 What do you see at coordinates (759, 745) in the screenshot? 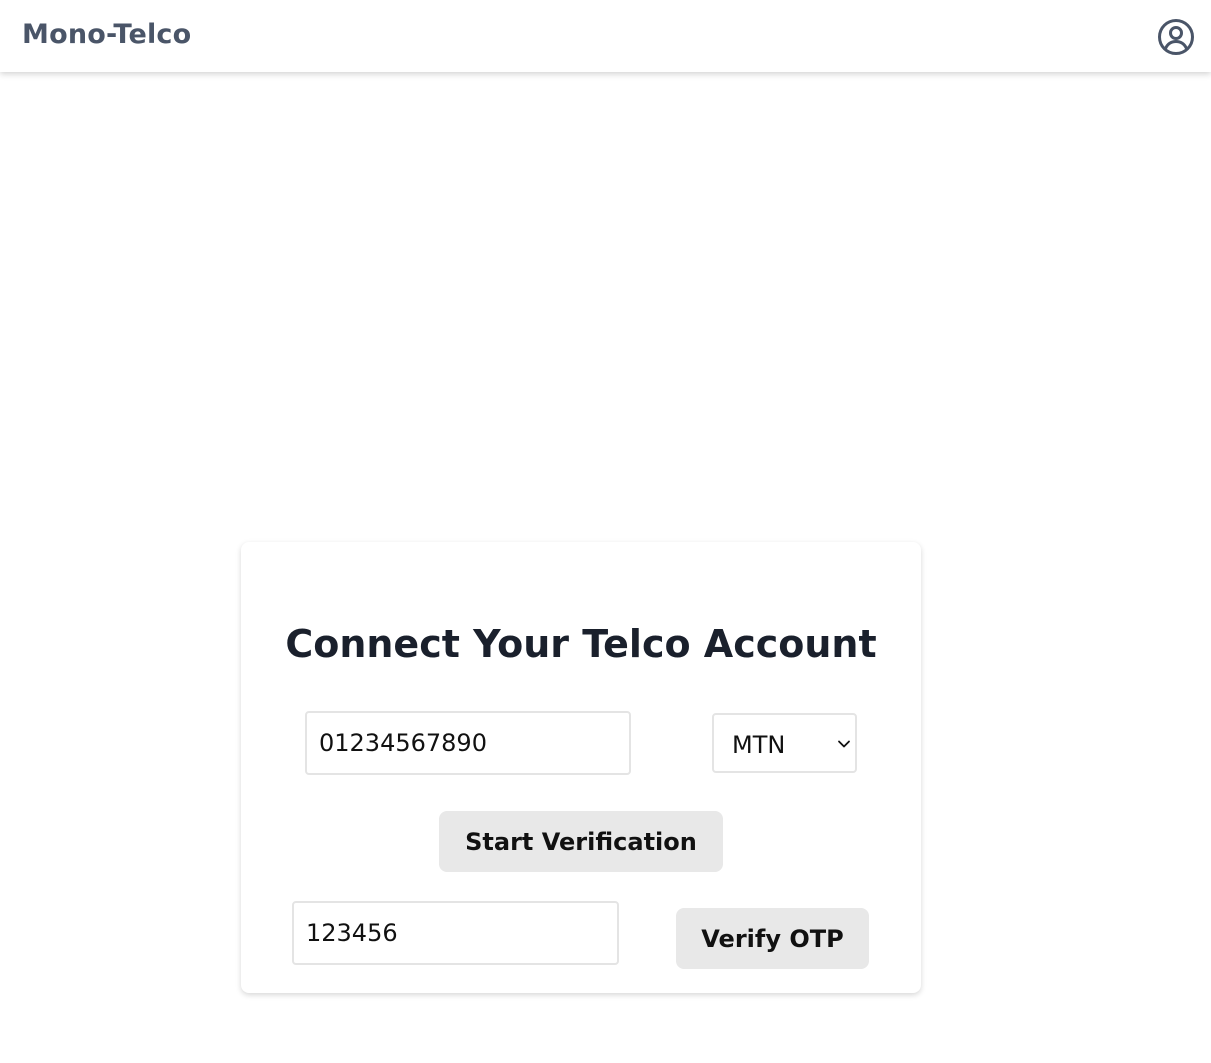
I see `network-select-value: MTN` at bounding box center [759, 745].